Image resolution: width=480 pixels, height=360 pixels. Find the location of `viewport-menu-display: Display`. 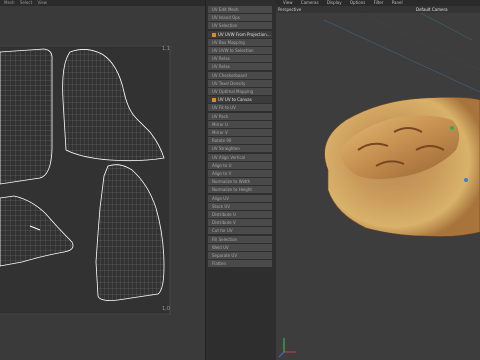

viewport-menu-display: Display is located at coordinates (334, 2).